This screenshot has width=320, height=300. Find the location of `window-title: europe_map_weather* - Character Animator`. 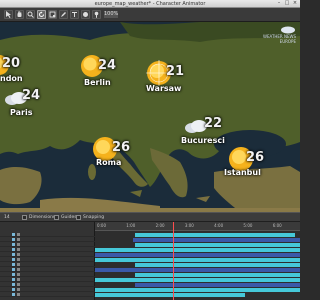

window-title: europe_map_weather* - Character Animator is located at coordinates (150, 4).